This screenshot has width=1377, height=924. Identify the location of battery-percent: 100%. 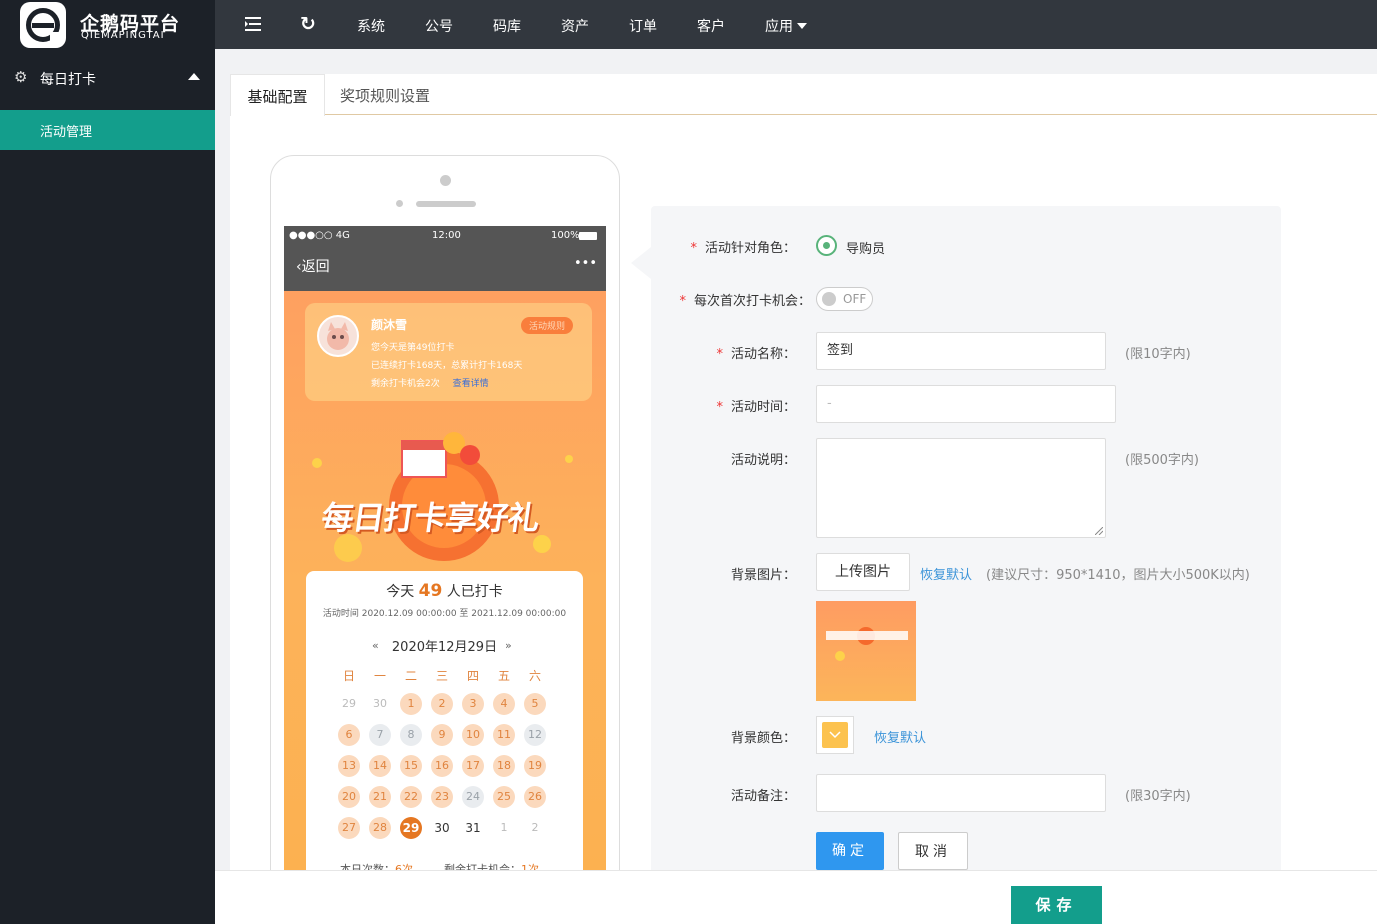
(565, 235).